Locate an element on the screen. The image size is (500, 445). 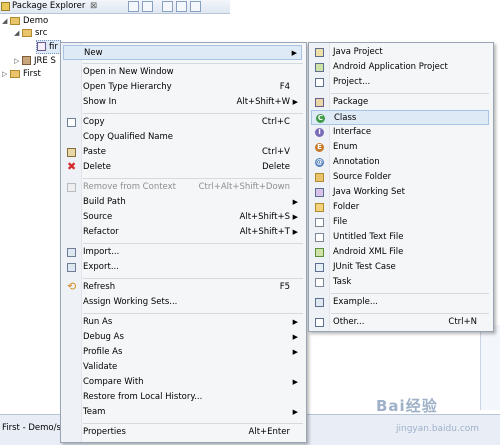
menu-item-interface: I Interface is located at coordinates (400, 132).